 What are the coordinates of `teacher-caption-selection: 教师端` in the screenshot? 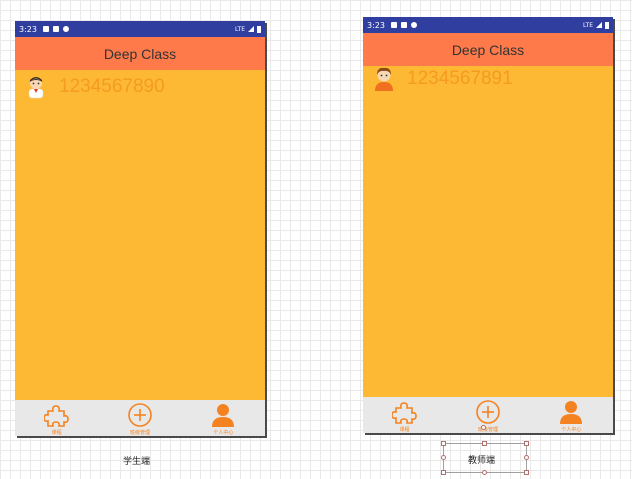 It's located at (485, 458).